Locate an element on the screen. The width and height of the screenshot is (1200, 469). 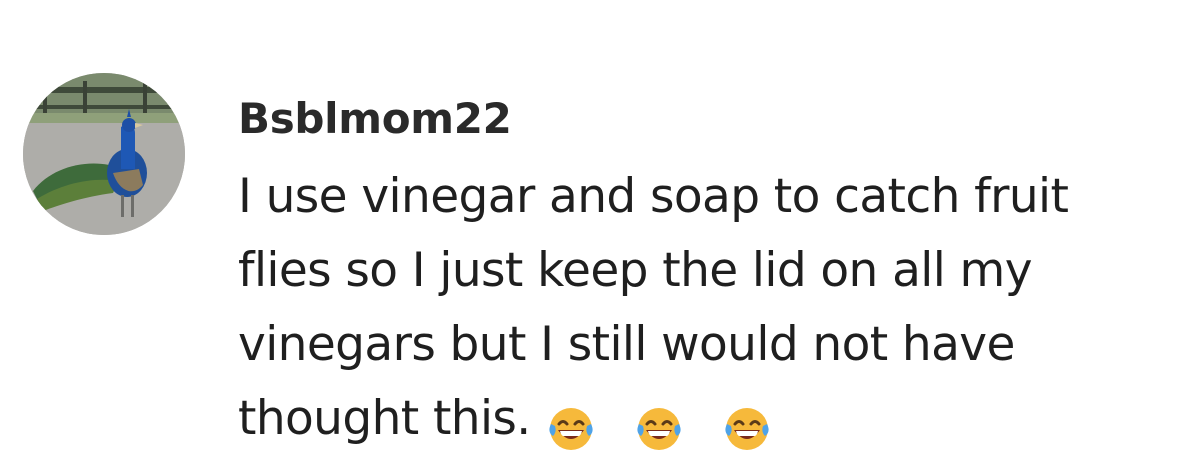
avatar is located at coordinates (104, 154).